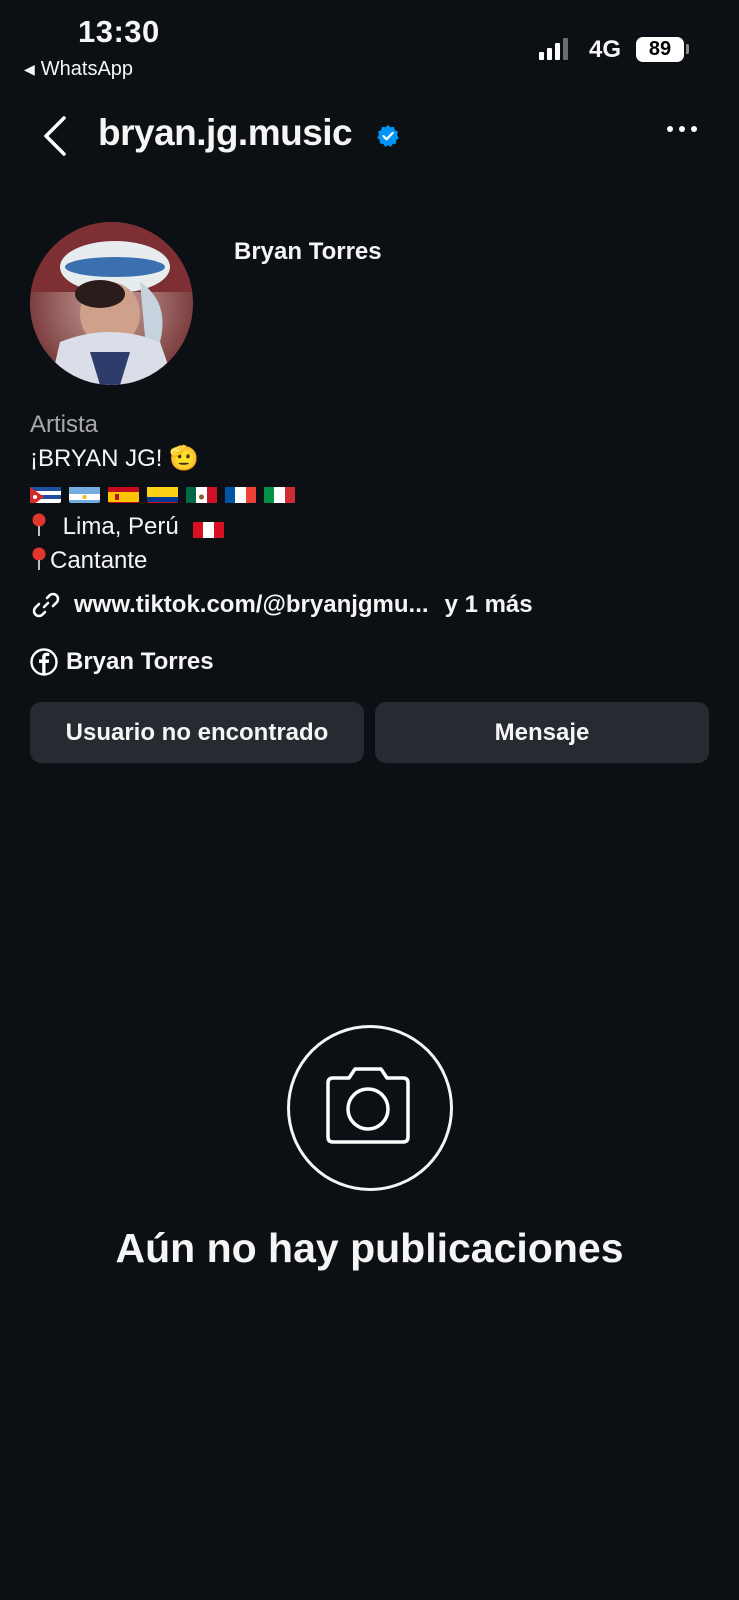  What do you see at coordinates (225, 132) in the screenshot?
I see `page-title: bryan.jg.music` at bounding box center [225, 132].